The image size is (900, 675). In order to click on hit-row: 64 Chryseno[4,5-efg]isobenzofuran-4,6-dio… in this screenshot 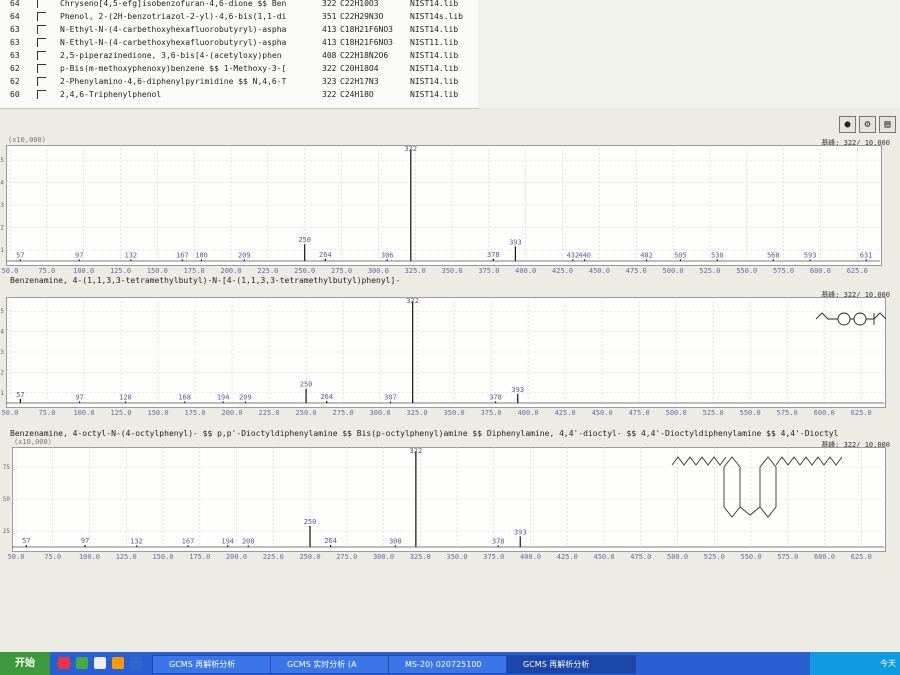, I will do `click(239, 5)`.